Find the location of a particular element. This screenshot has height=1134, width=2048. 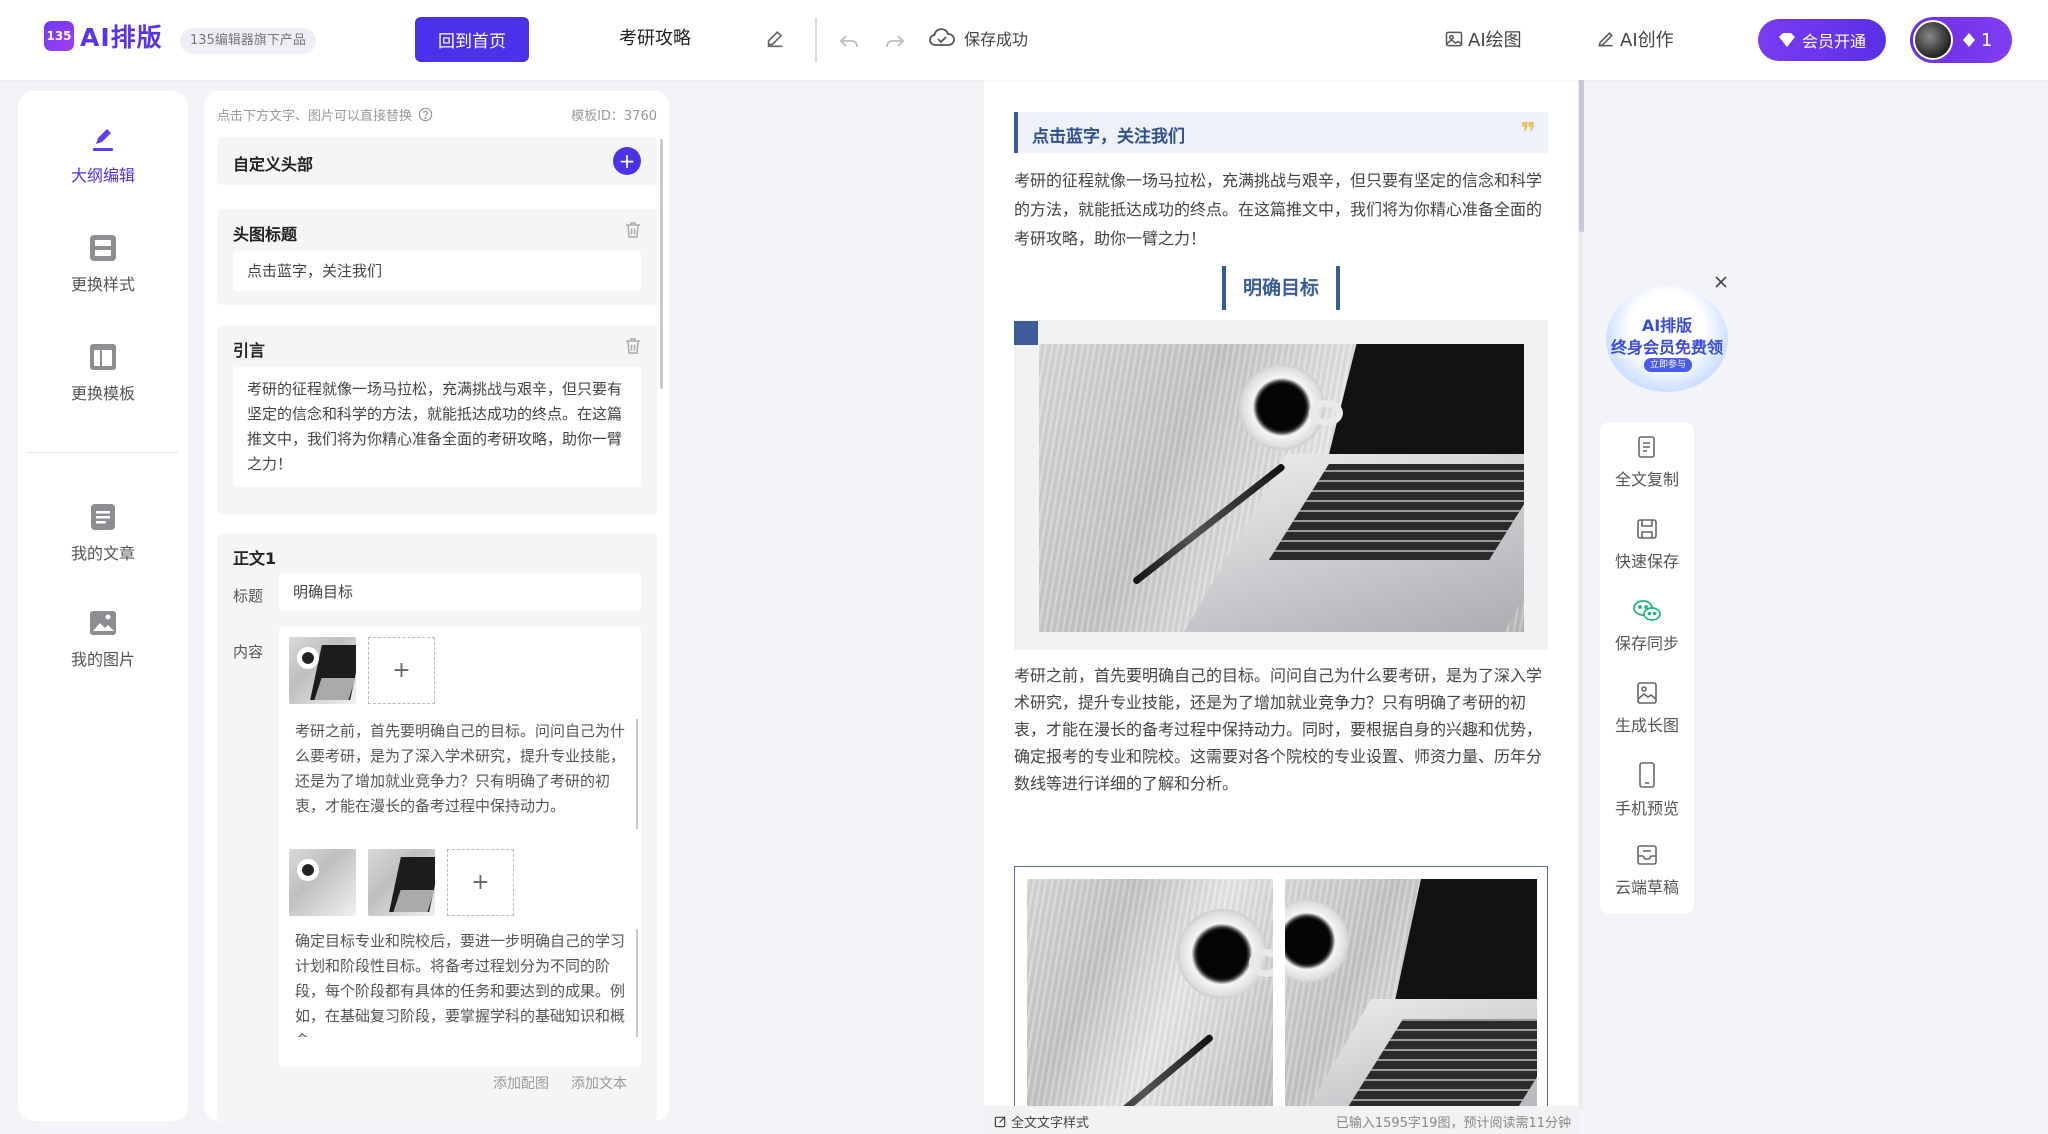

template-icon is located at coordinates (103, 357).